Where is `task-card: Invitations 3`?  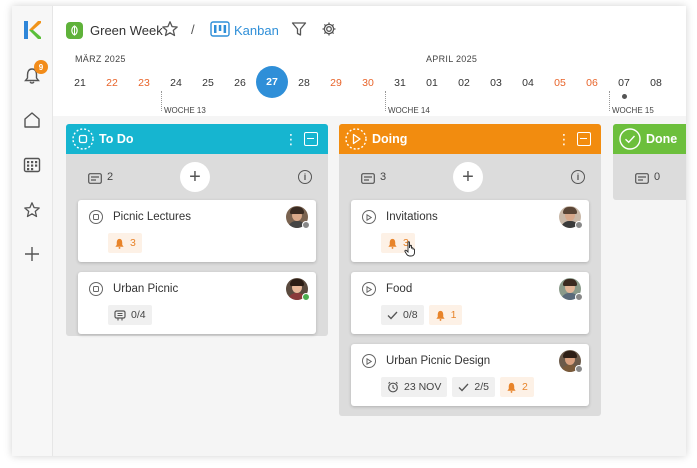 task-card: Invitations 3 is located at coordinates (470, 231).